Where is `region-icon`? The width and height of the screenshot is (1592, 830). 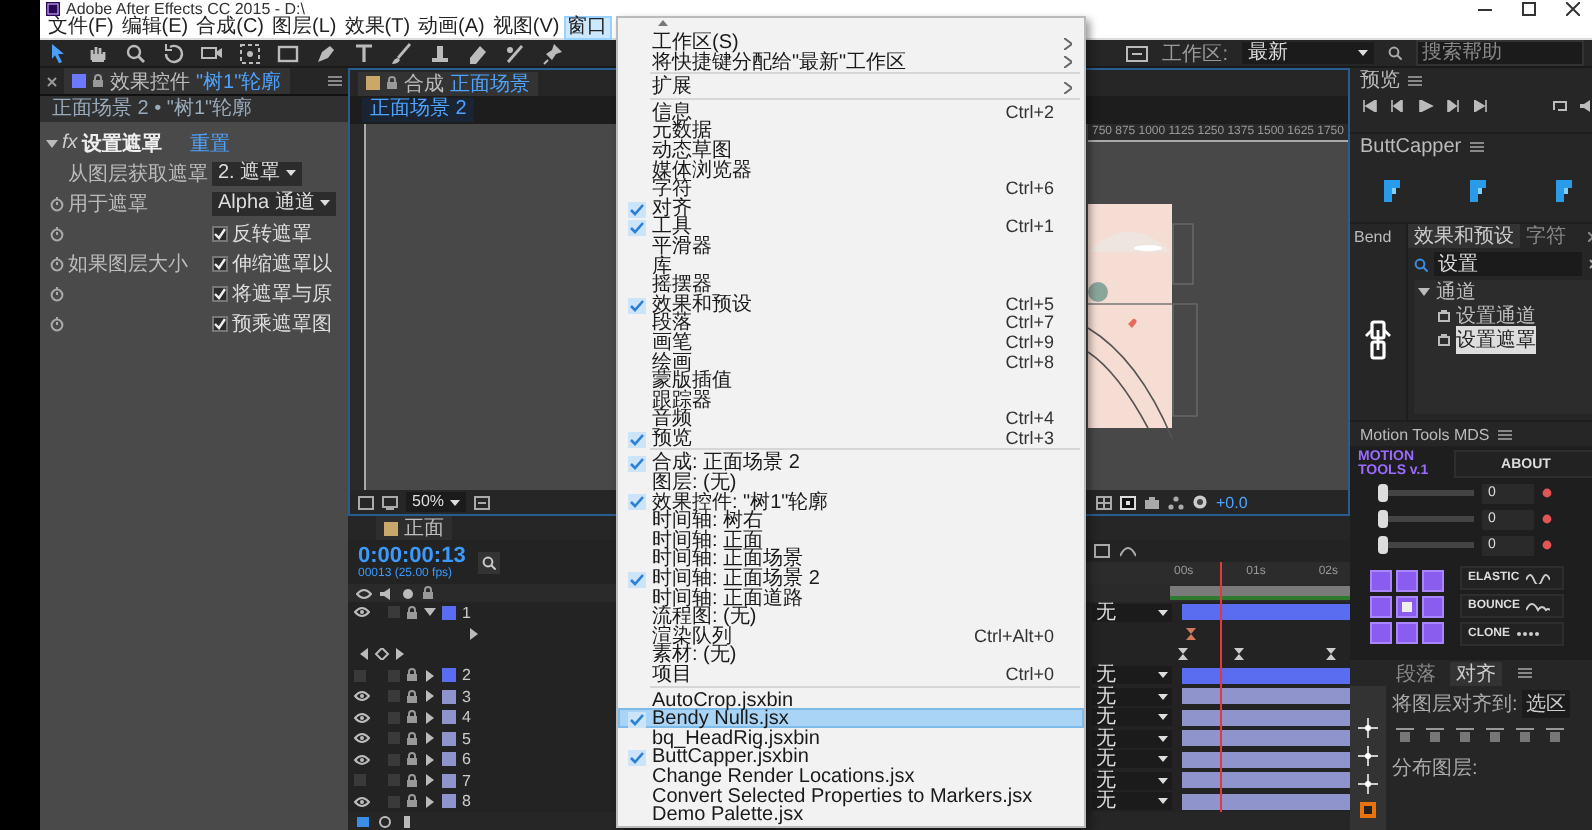
region-icon is located at coordinates (366, 502).